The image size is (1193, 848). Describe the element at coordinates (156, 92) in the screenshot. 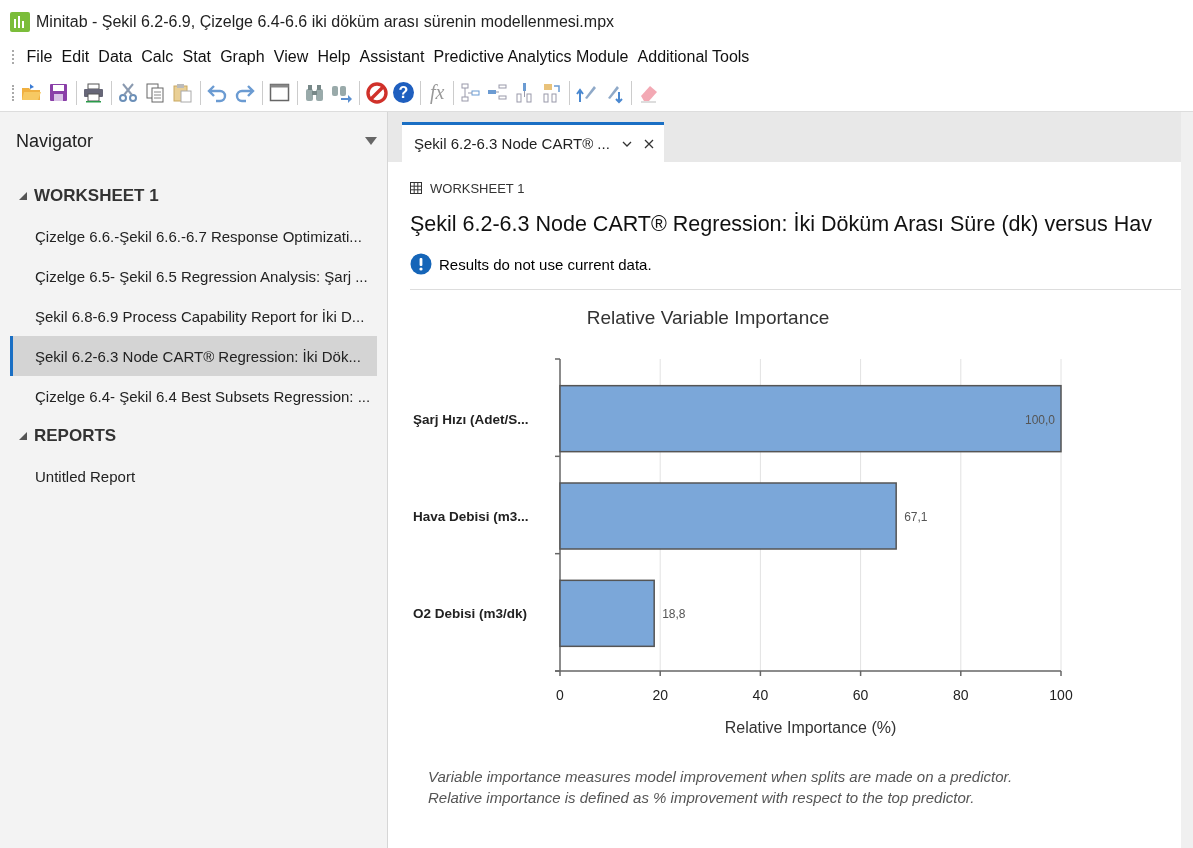

I see `copy-icon` at that location.